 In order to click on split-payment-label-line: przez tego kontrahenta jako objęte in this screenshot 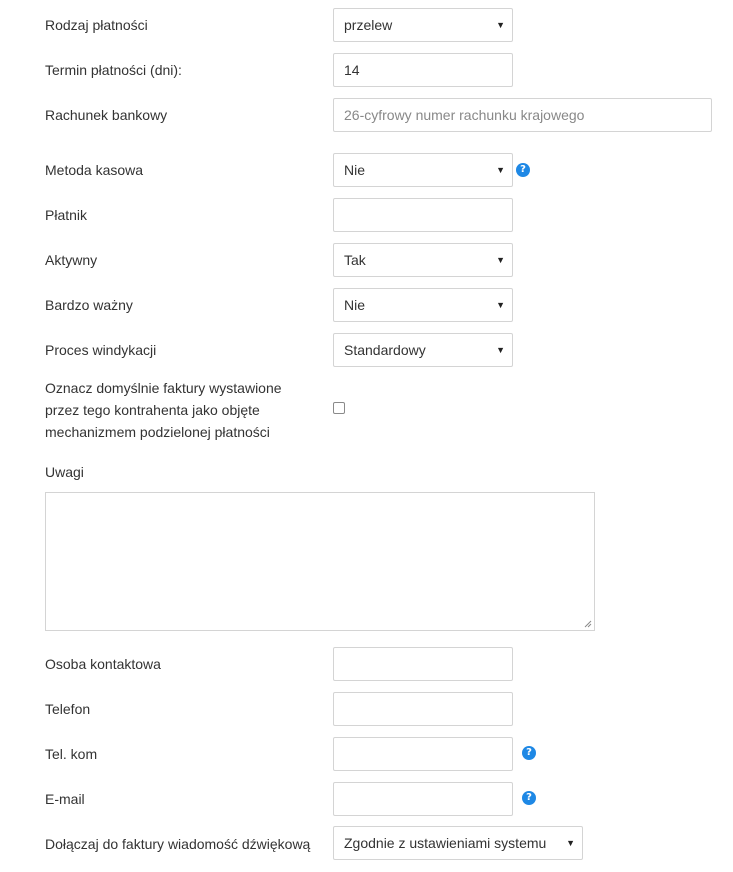, I will do `click(152, 410)`.